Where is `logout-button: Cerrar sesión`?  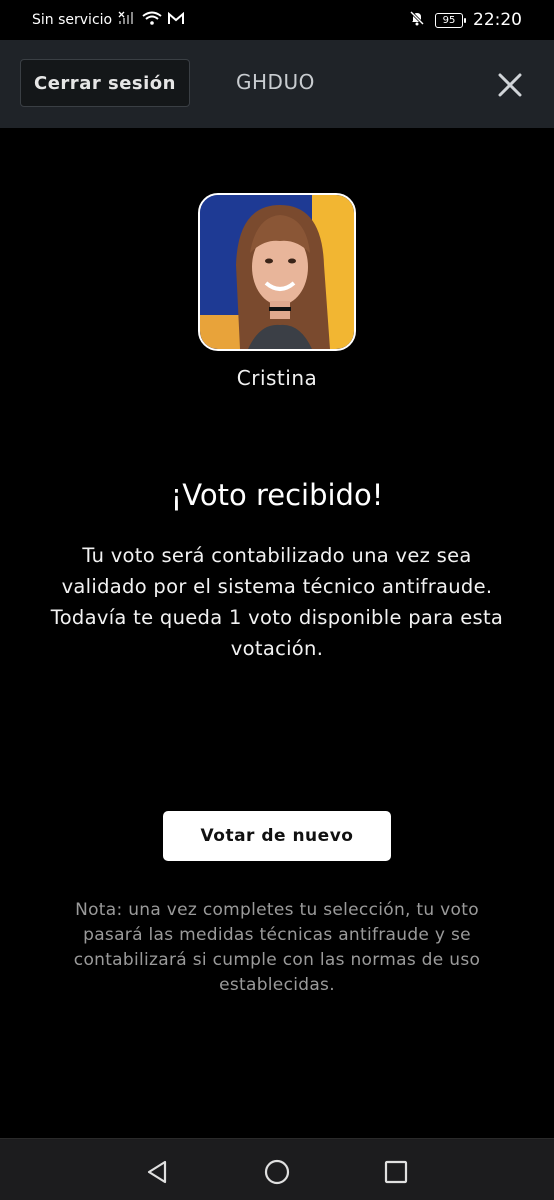 logout-button: Cerrar sesión is located at coordinates (105, 83).